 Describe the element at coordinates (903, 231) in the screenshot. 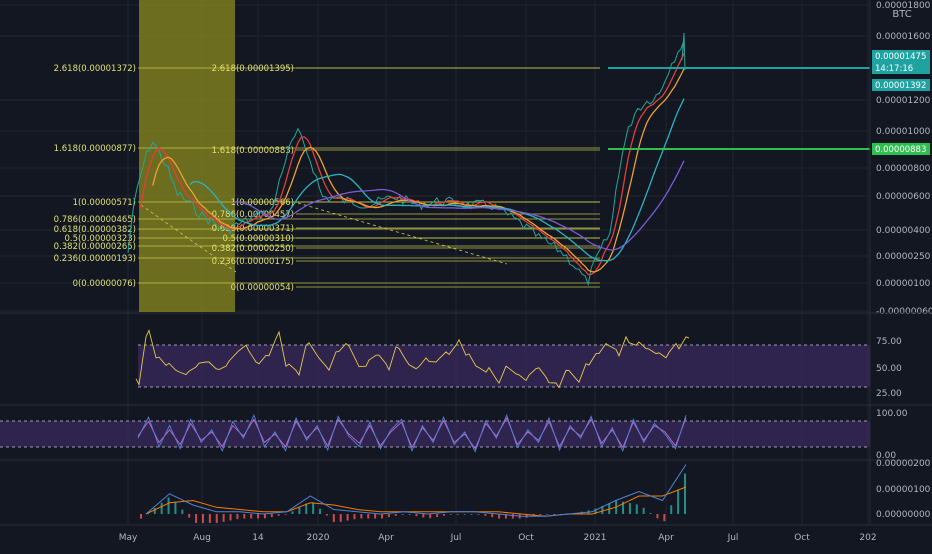

I see `price-tick-label: 0.00000400` at that location.